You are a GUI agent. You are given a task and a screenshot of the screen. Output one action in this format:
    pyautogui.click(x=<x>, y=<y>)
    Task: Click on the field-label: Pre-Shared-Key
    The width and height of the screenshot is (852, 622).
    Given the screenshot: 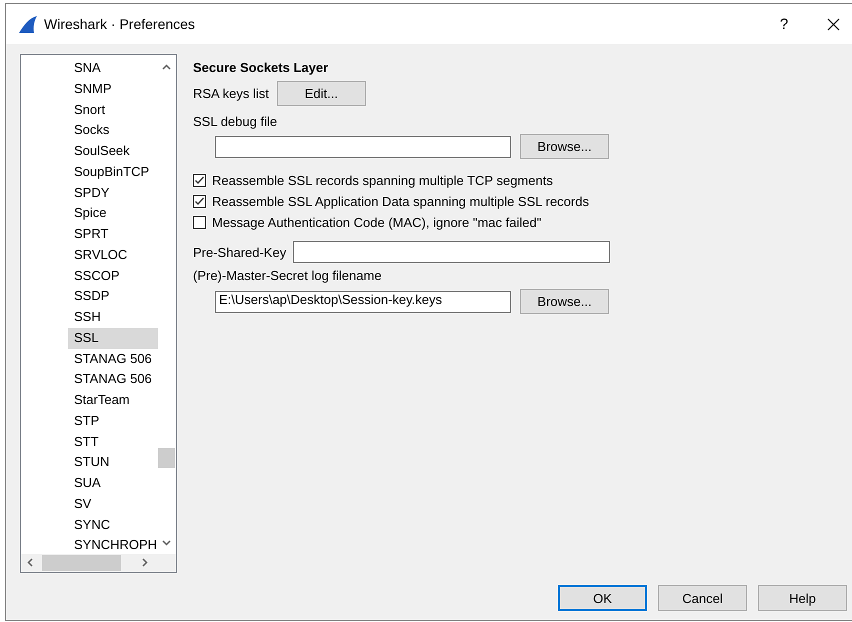 What is the action you would take?
    pyautogui.click(x=239, y=252)
    